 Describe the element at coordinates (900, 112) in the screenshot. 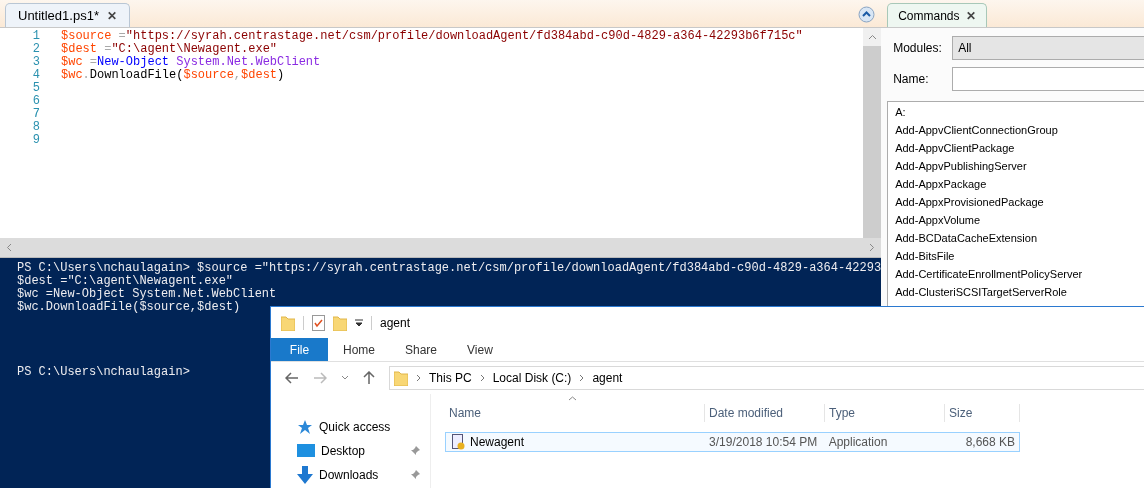

I see `command-item: A:` at that location.